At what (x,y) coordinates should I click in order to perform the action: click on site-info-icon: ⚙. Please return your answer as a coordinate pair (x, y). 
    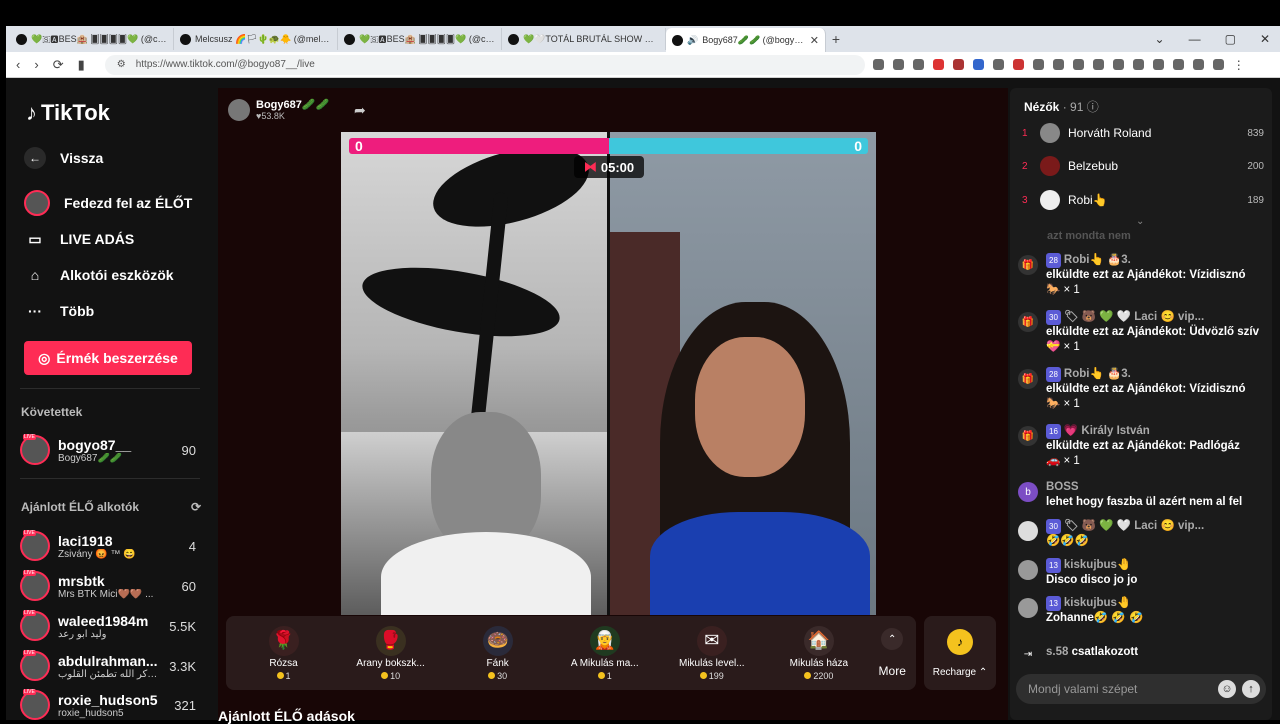
    Looking at the image, I should click on (121, 64).